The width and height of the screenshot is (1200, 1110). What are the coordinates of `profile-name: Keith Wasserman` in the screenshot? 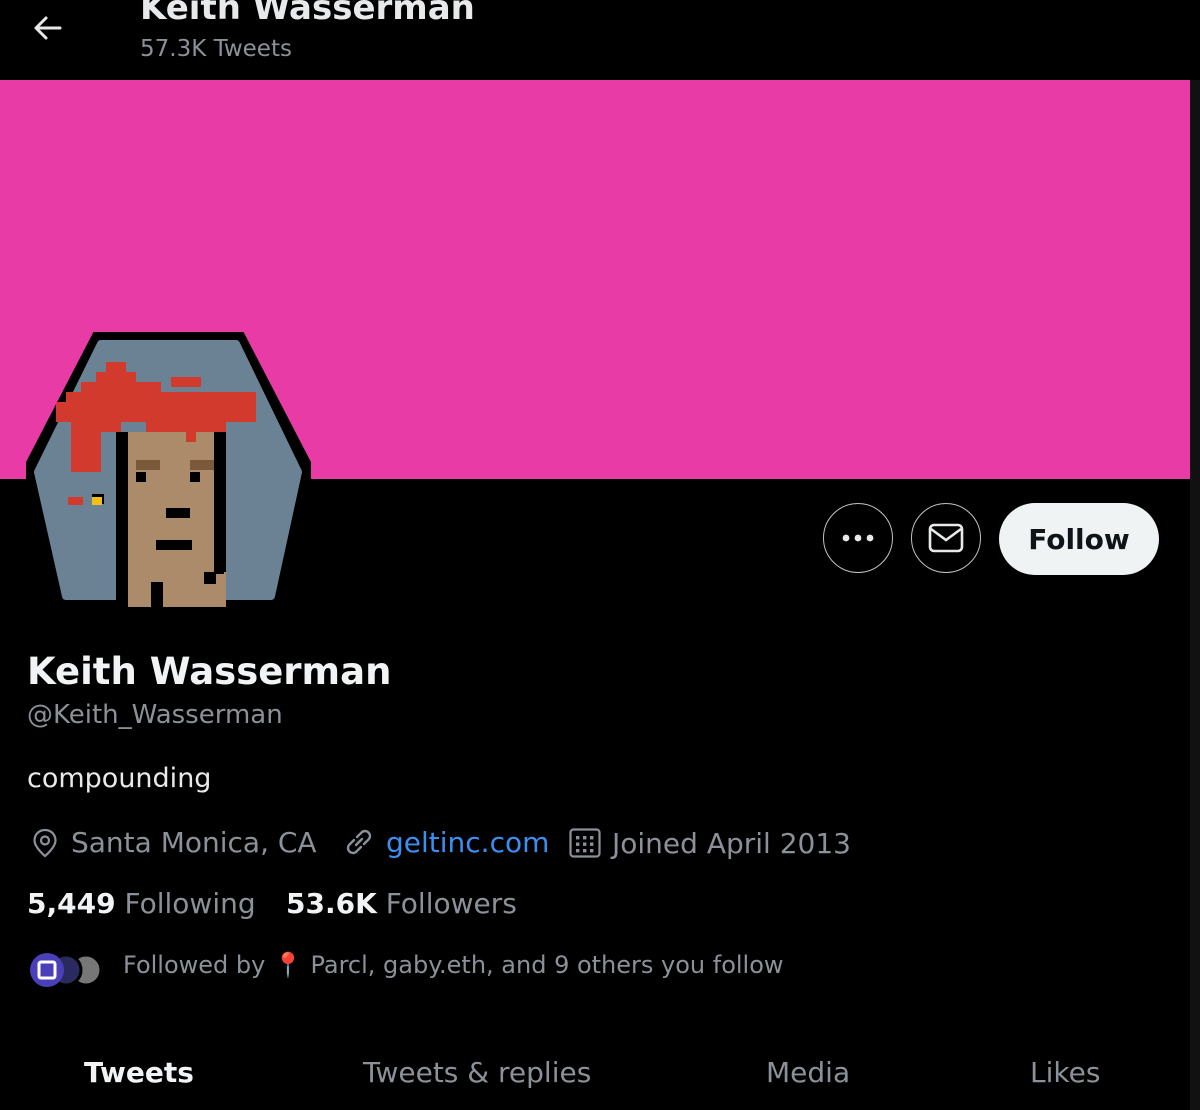 It's located at (209, 671).